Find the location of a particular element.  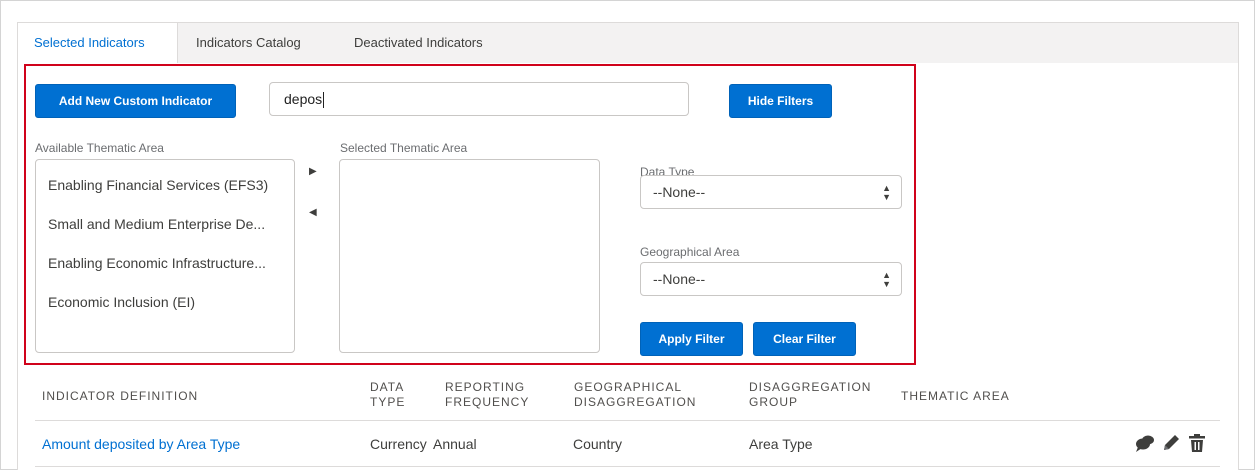

hide-filters-button: Hide Filters is located at coordinates (780, 101).